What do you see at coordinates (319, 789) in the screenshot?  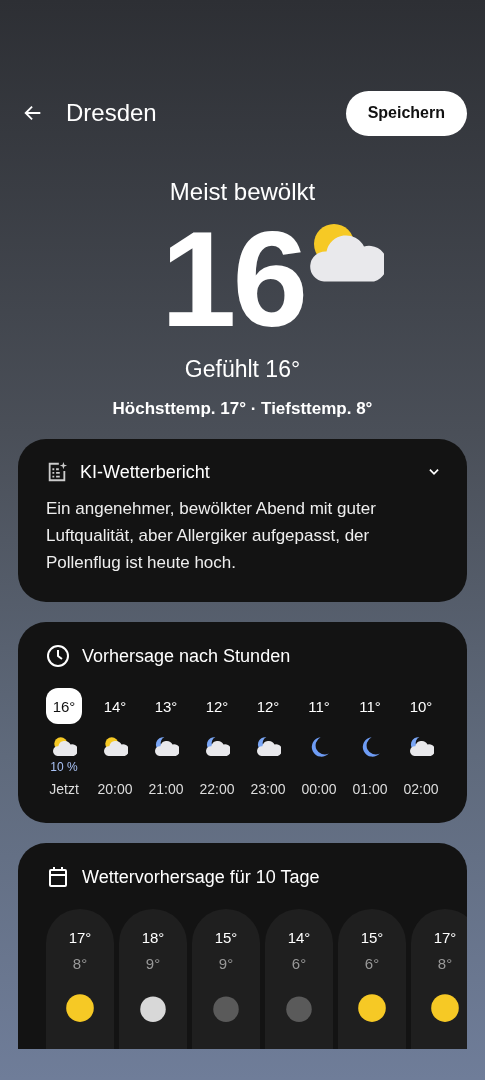 I see `hour-time: 00:00` at bounding box center [319, 789].